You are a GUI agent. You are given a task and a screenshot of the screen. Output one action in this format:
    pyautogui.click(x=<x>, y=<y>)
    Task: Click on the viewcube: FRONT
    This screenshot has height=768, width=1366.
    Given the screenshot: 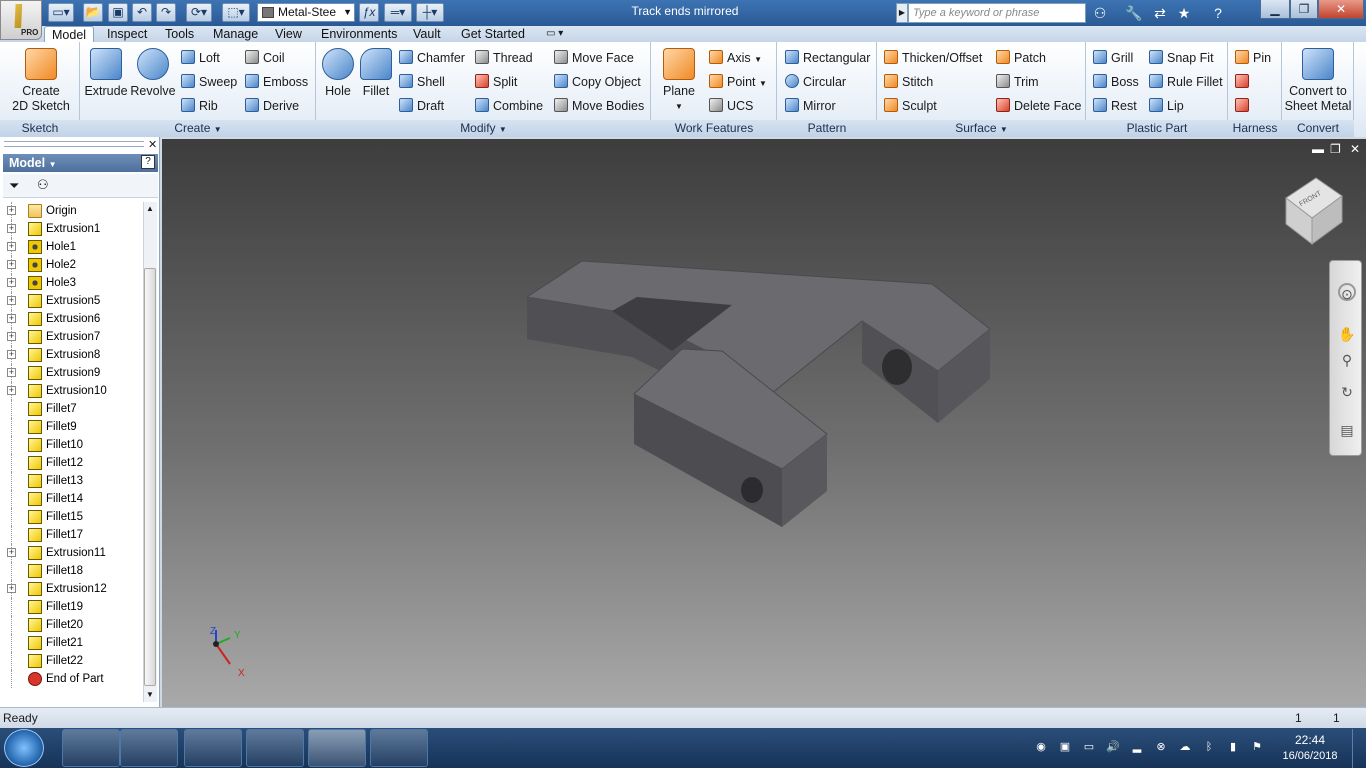 What is the action you would take?
    pyautogui.click(x=1314, y=211)
    